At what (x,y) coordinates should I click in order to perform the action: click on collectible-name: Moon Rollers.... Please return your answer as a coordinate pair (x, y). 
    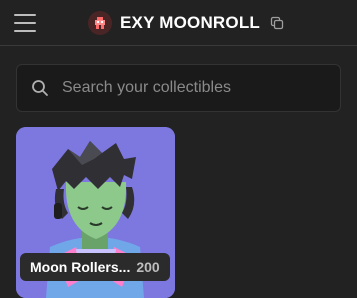
    Looking at the image, I should click on (80, 267).